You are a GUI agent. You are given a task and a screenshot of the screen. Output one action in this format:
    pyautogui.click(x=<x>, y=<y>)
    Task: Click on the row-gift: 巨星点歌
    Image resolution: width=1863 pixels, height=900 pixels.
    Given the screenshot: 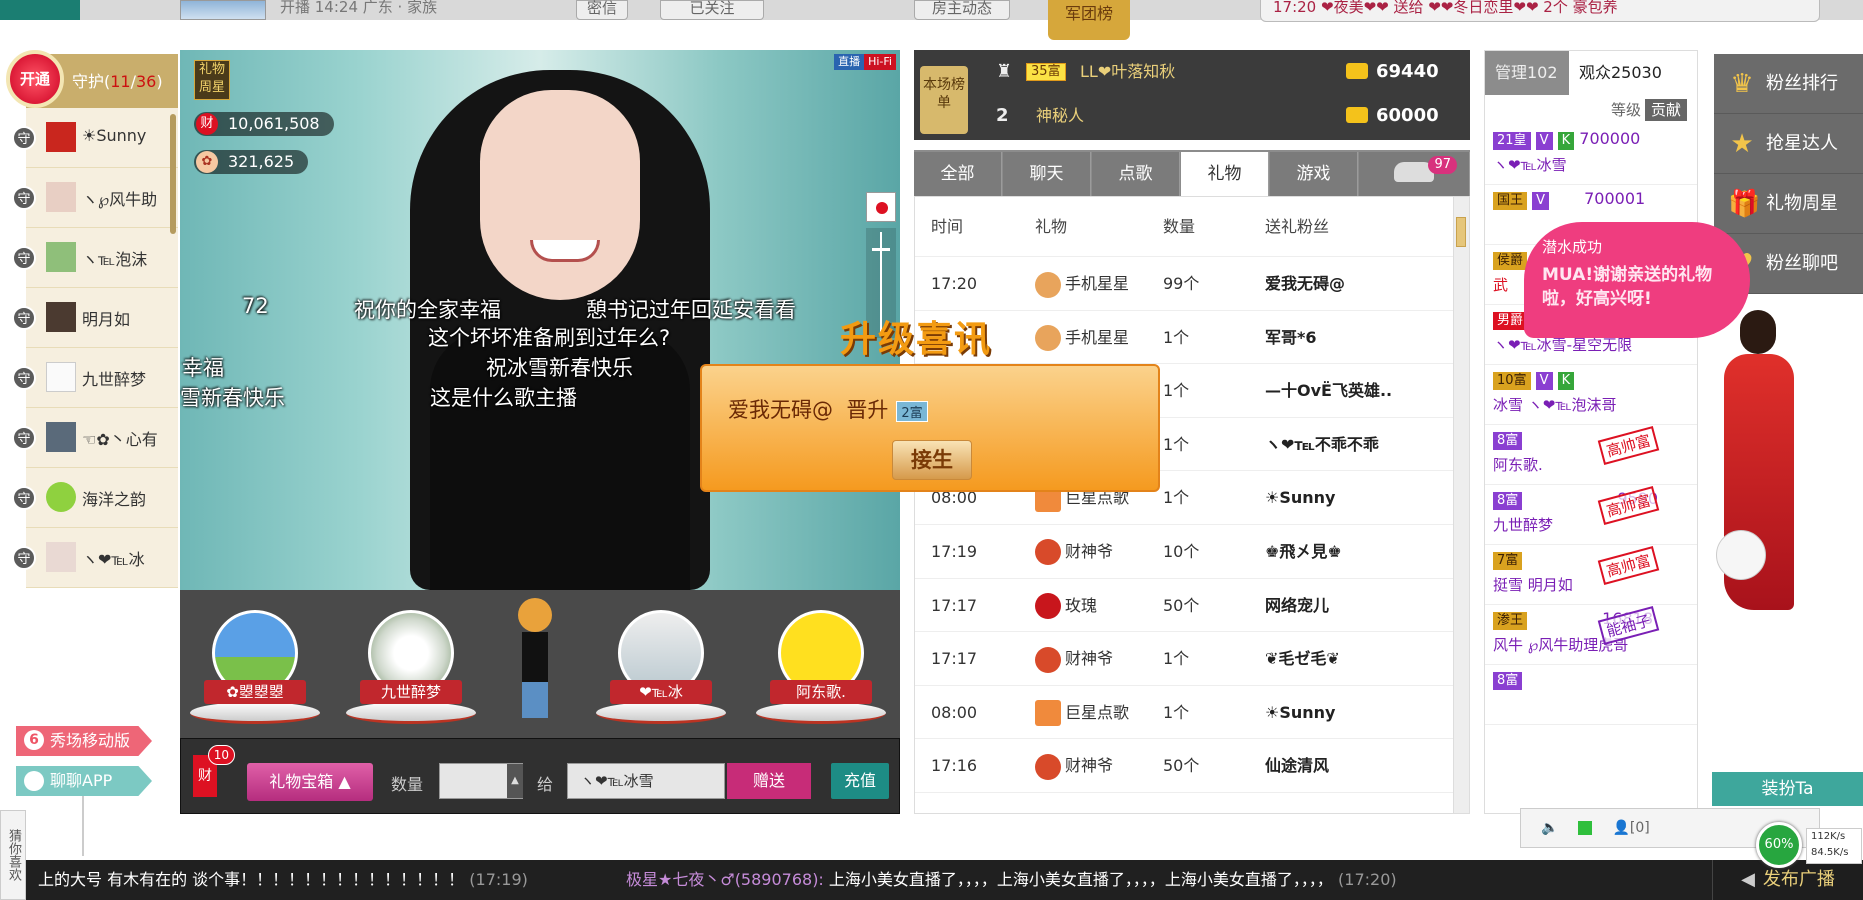 What is the action you would take?
    pyautogui.click(x=1082, y=713)
    